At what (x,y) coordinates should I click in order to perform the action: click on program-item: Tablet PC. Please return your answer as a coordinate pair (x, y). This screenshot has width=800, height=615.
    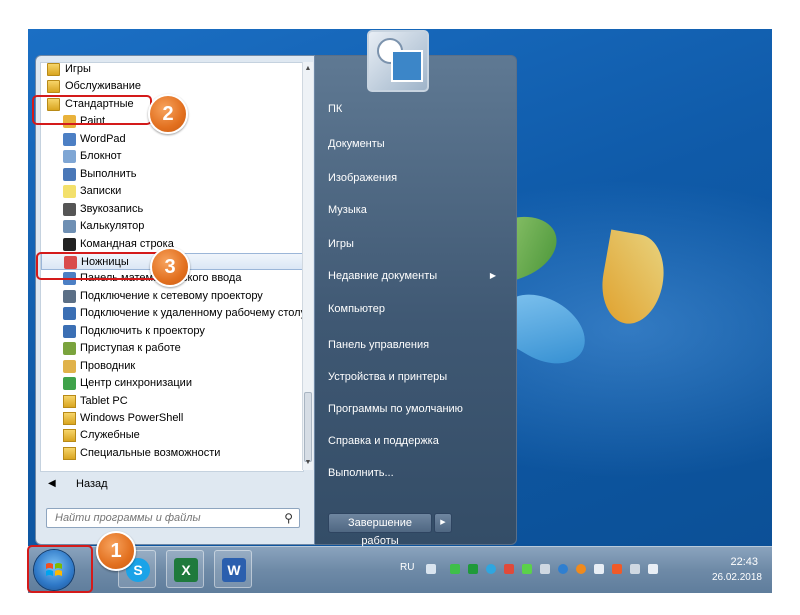
    Looking at the image, I should click on (172, 401).